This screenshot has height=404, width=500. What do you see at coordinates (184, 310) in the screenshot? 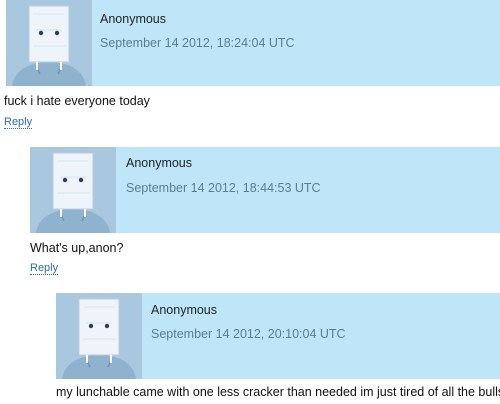
I see `comment-author: Anonymous` at bounding box center [184, 310].